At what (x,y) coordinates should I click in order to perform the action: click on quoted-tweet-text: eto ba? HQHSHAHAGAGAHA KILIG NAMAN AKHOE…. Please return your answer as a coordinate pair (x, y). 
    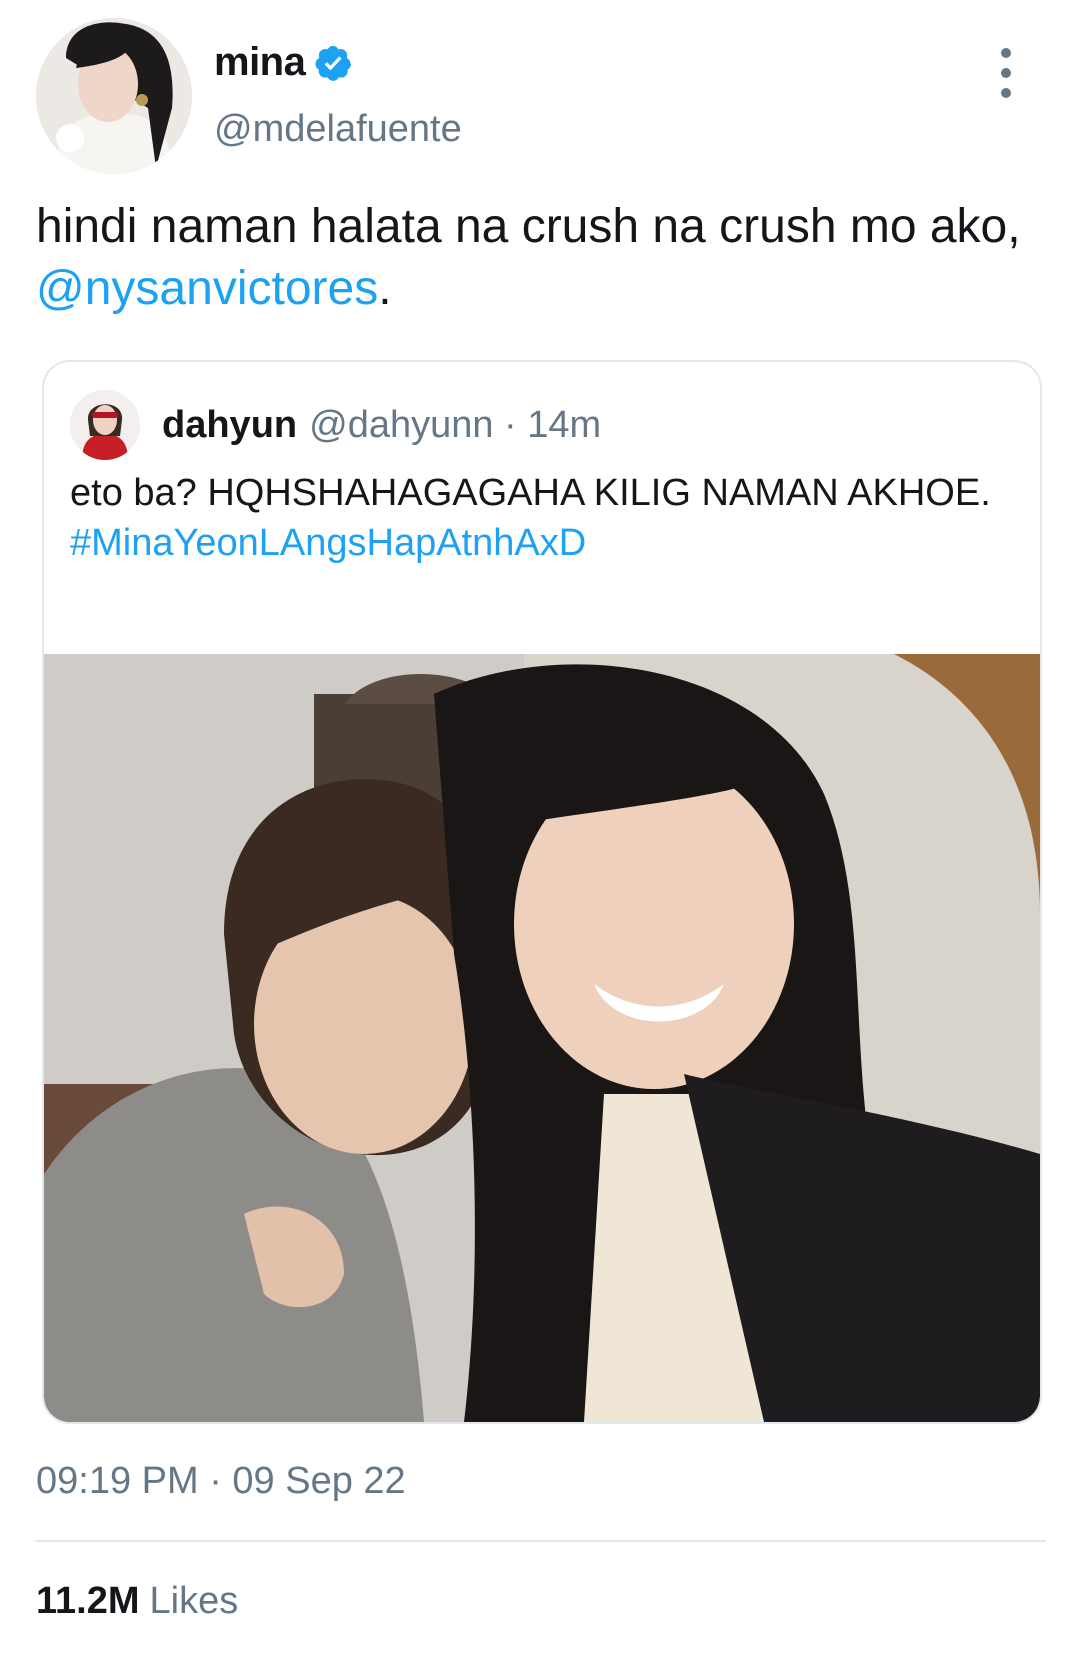
    Looking at the image, I should click on (535, 518).